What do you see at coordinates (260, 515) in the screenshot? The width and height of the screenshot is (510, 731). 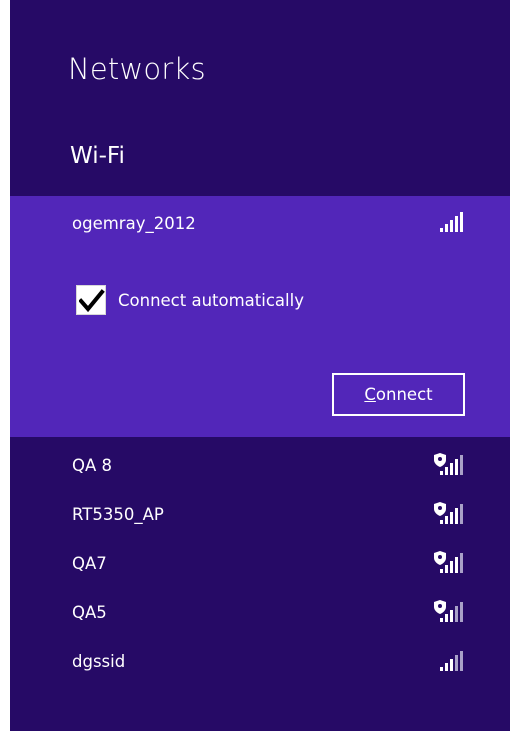 I see `network-list-item: RT5350_AP` at bounding box center [260, 515].